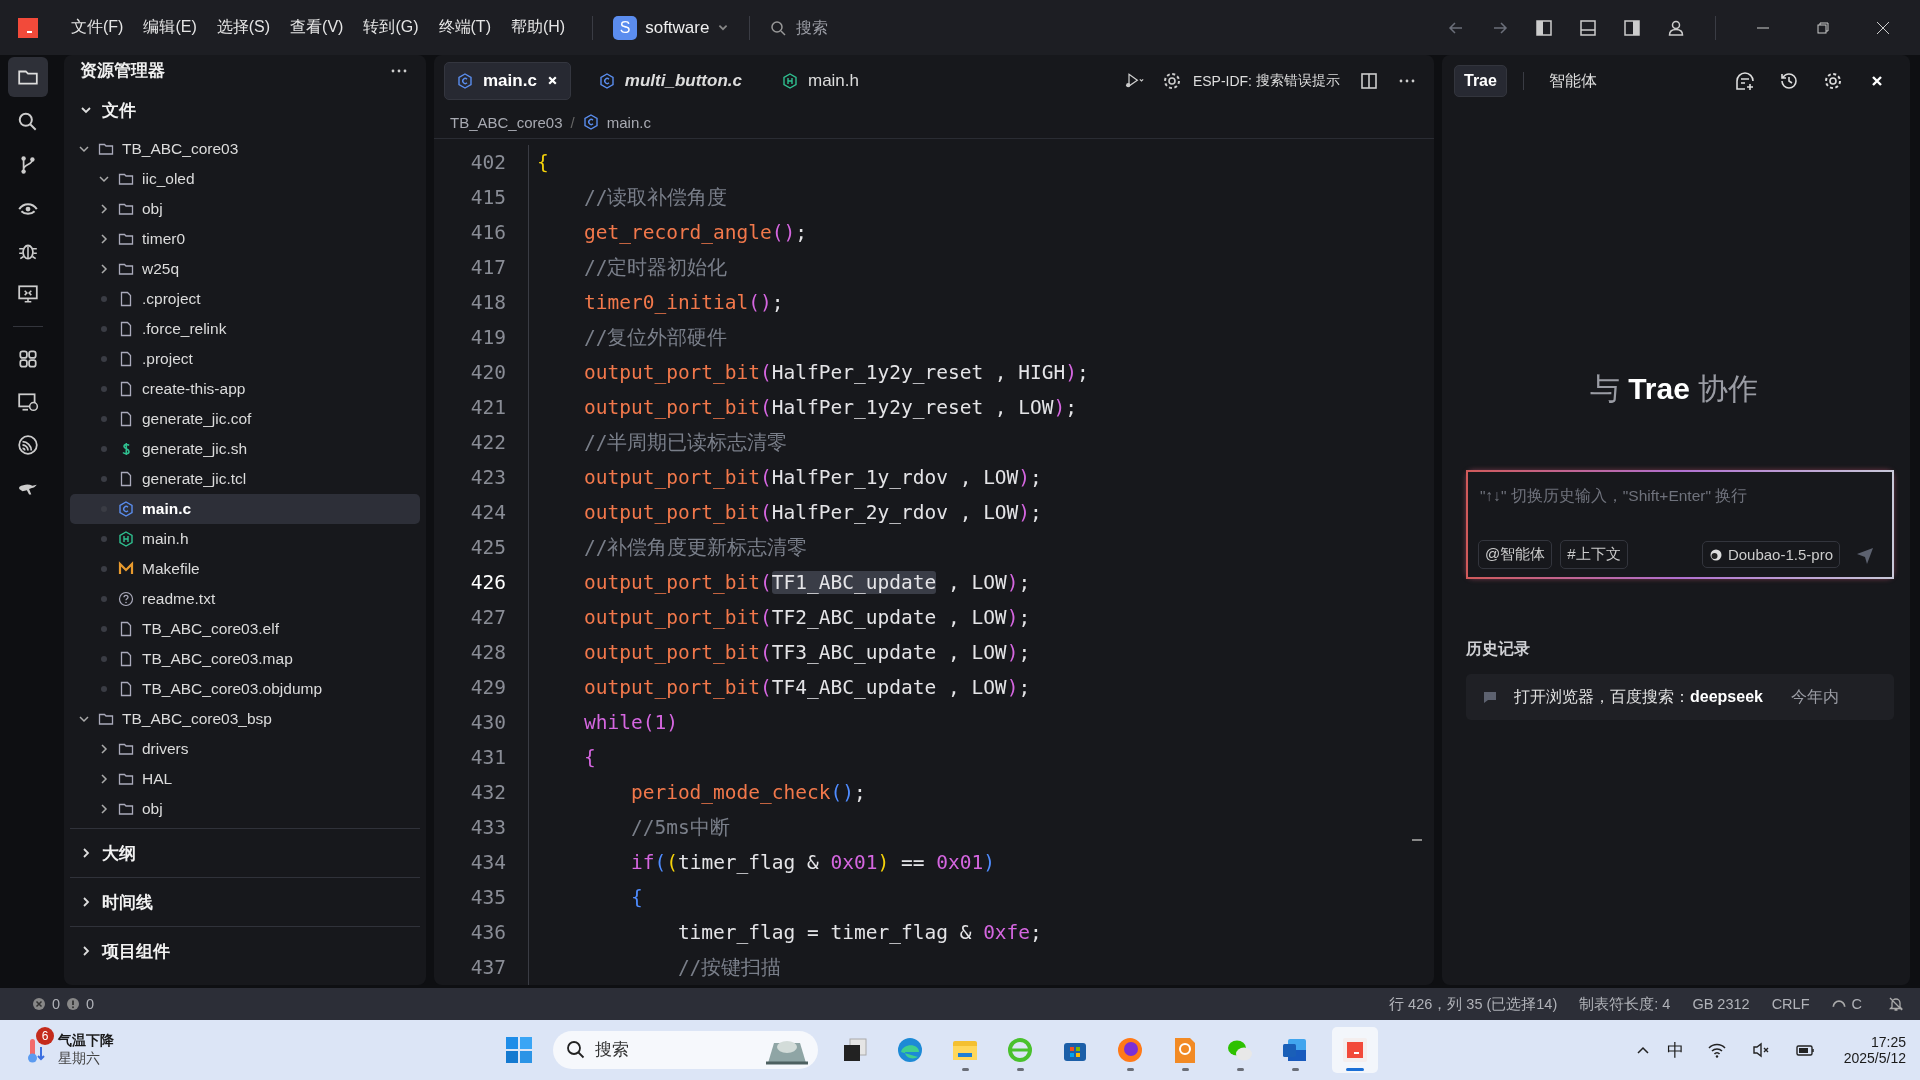 The width and height of the screenshot is (1920, 1080). Describe the element at coordinates (1676, 27) in the screenshot. I see `account-icon` at that location.